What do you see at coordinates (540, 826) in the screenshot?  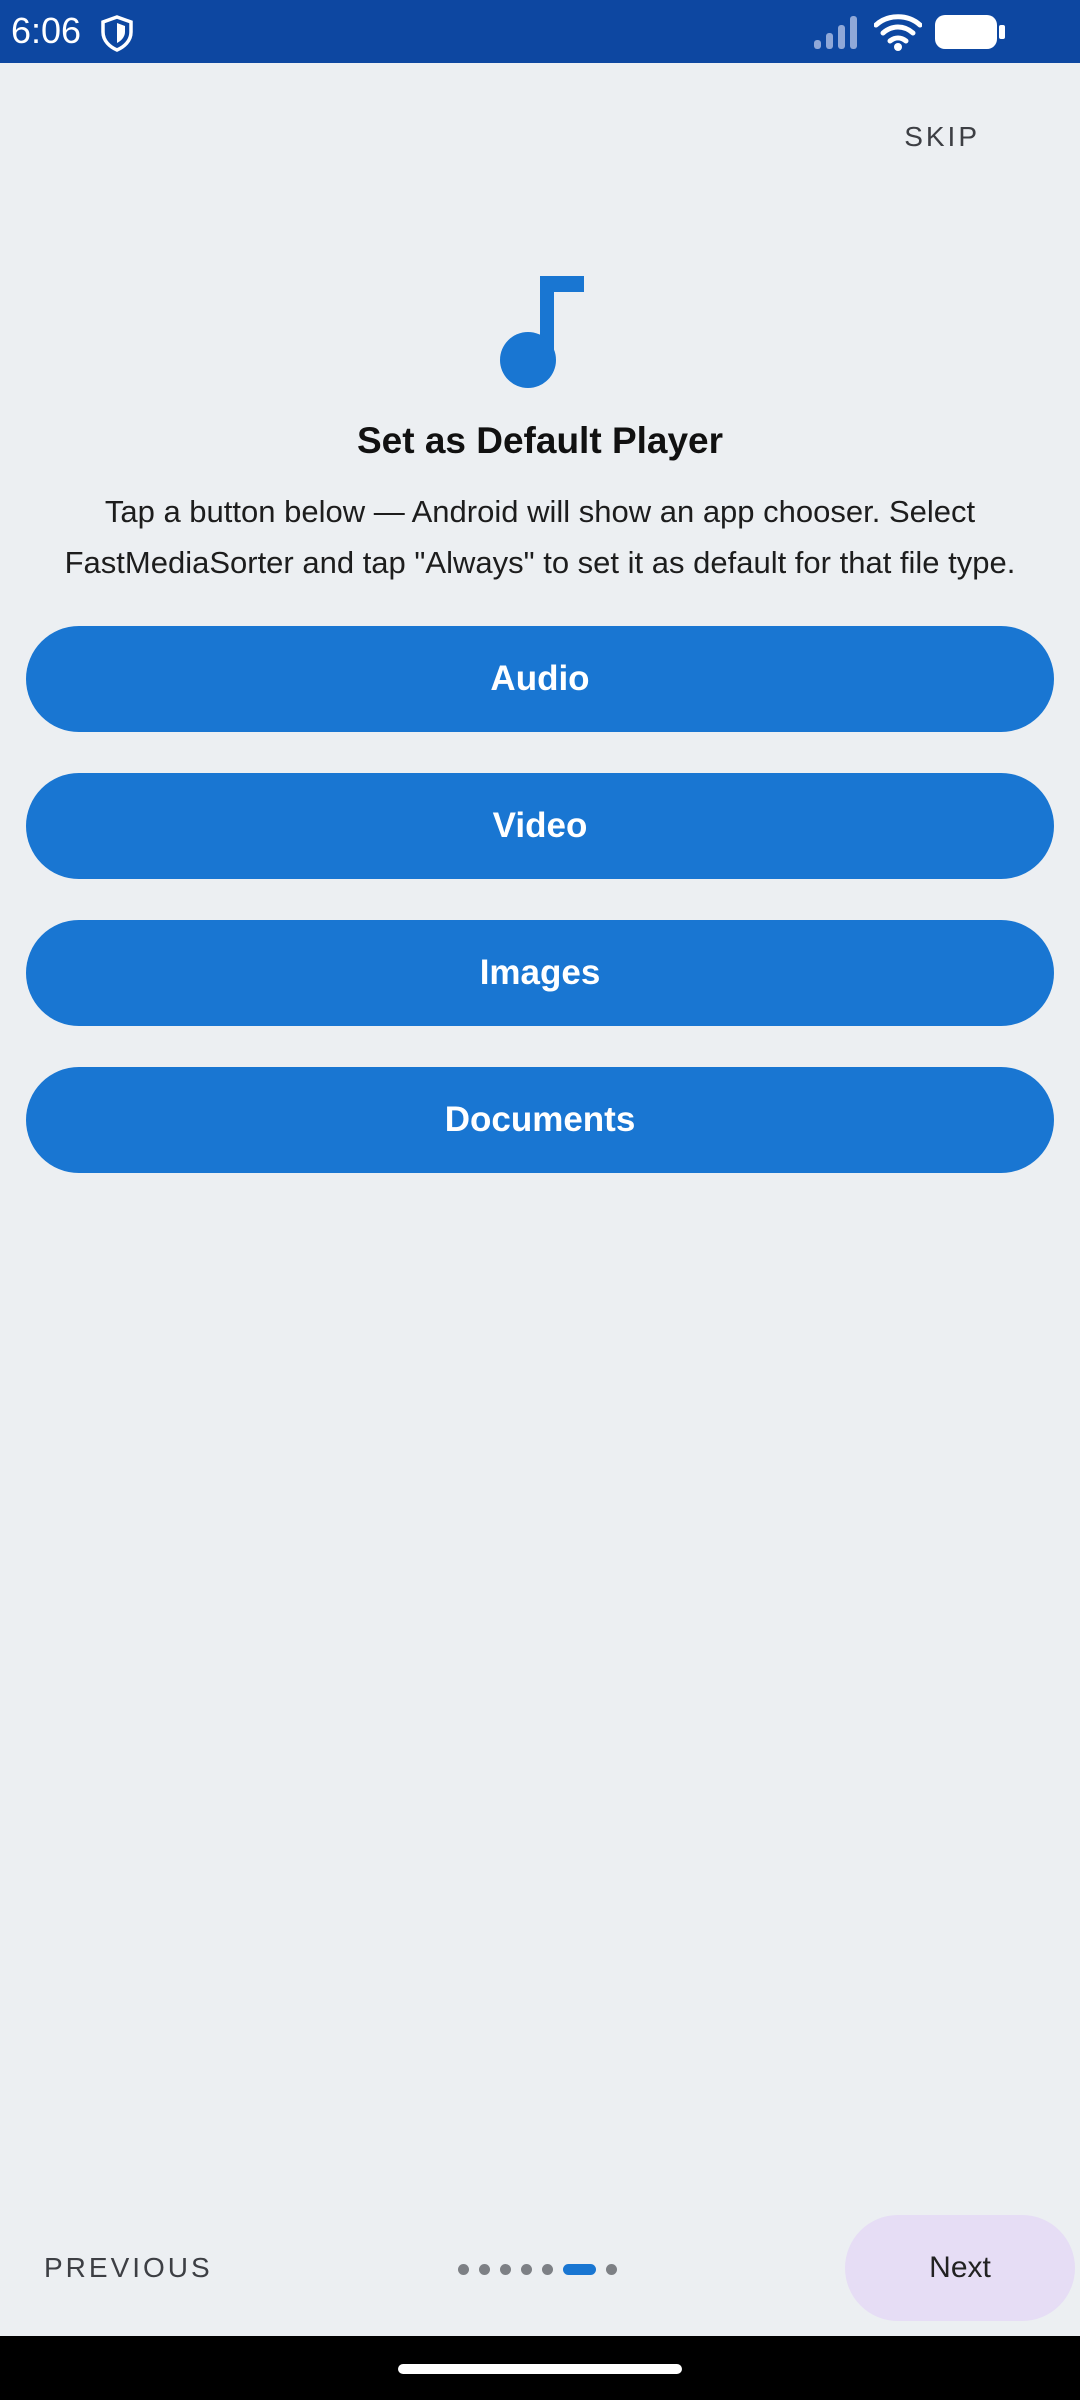 I see `video-button: Video` at bounding box center [540, 826].